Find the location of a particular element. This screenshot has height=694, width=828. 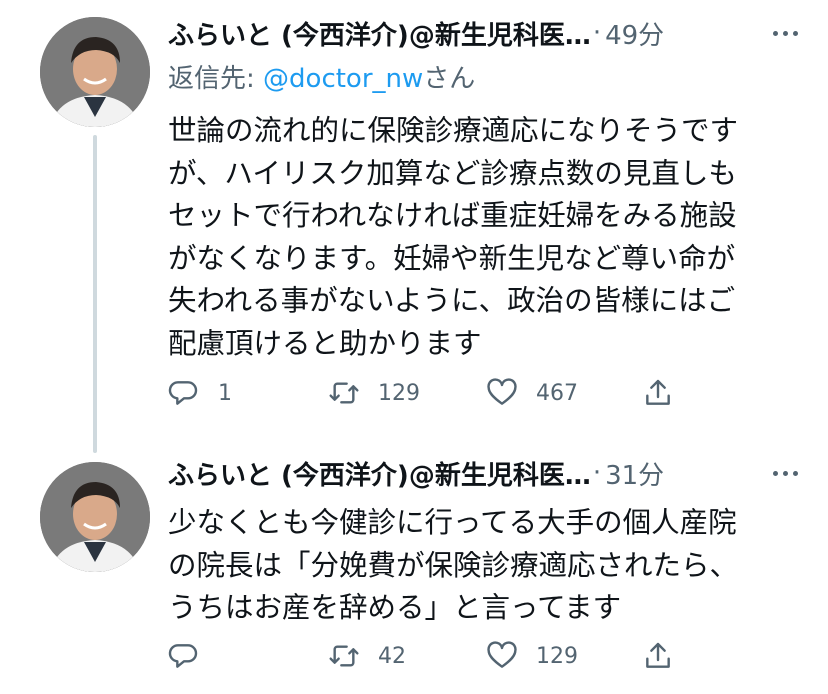

tweet-text-line: セットで行われなければ重症妊婦をみる施設 is located at coordinates (452, 215).